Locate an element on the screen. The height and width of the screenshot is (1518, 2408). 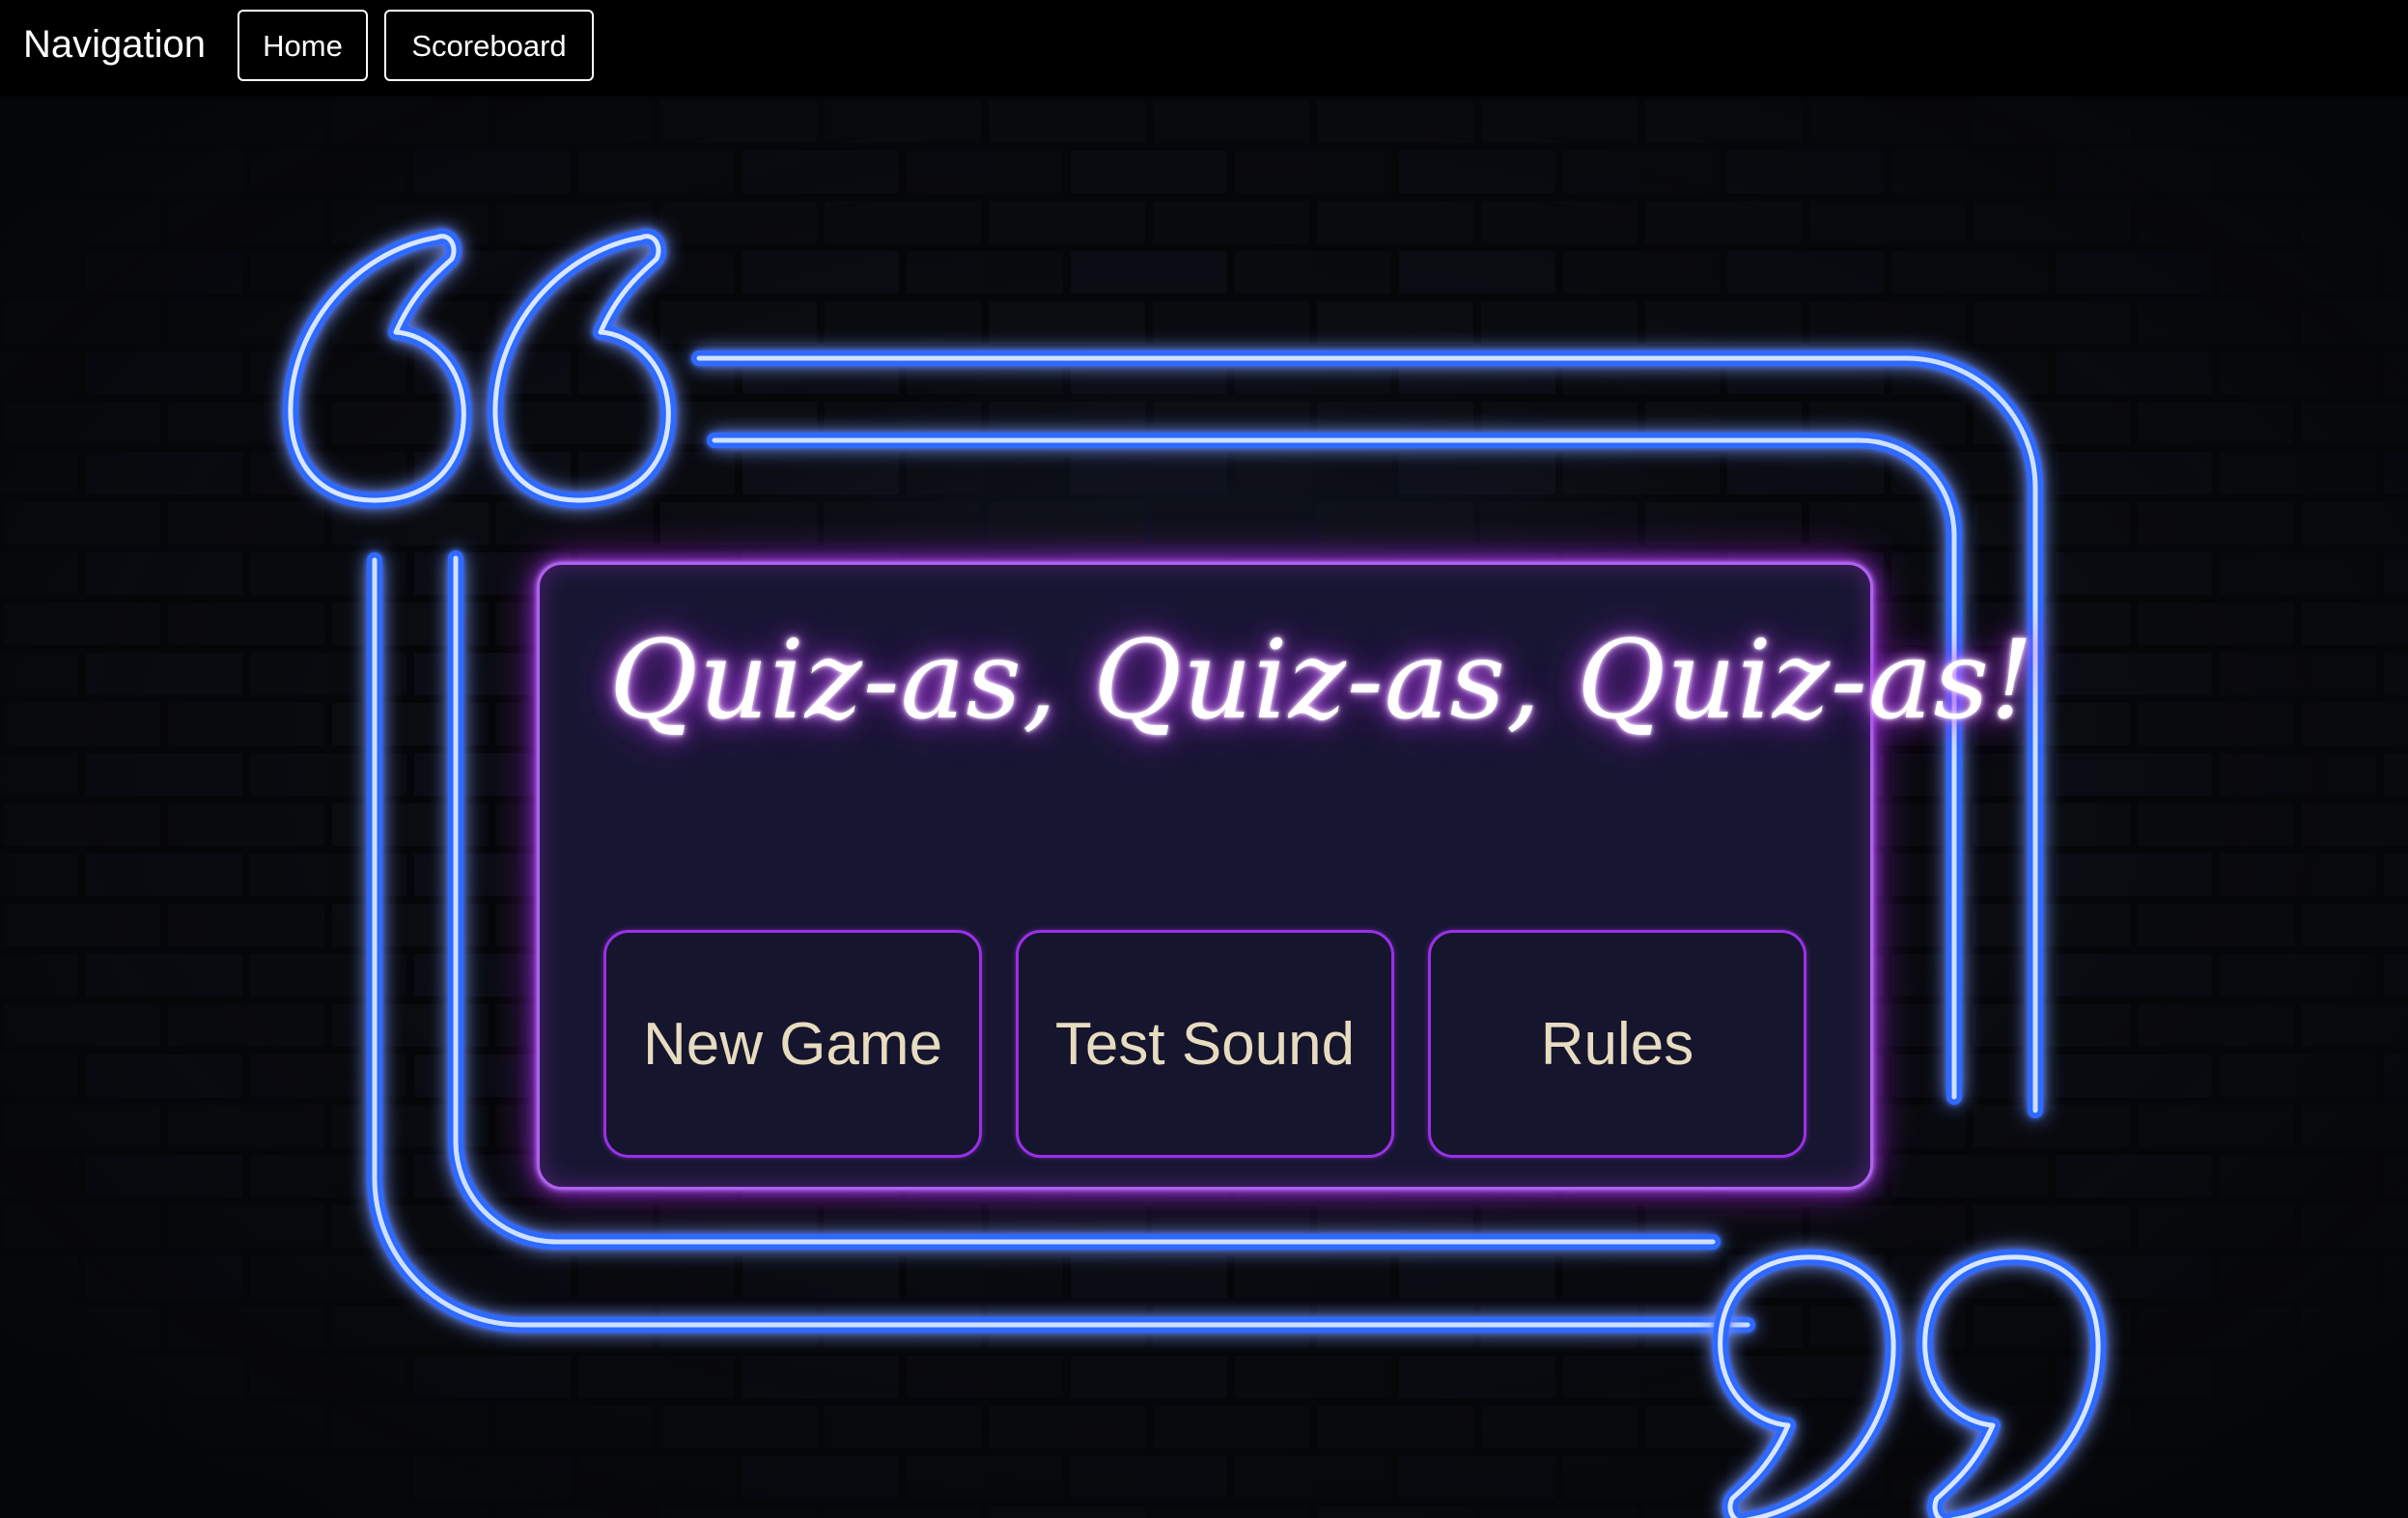
rules-button: Rules is located at coordinates (1617, 1044).